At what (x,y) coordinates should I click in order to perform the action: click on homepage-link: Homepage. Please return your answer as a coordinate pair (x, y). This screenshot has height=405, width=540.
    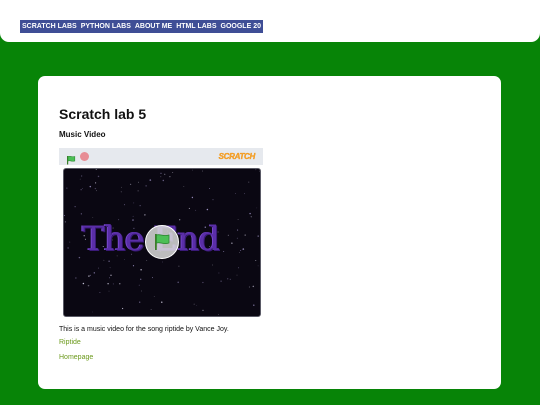
    Looking at the image, I should click on (76, 357).